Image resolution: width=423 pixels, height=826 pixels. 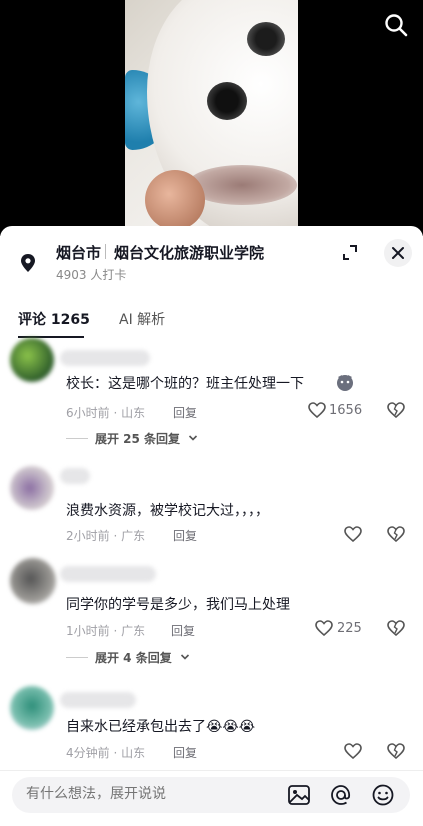 What do you see at coordinates (349, 628) in the screenshot?
I see `like-count: 225` at bounding box center [349, 628].